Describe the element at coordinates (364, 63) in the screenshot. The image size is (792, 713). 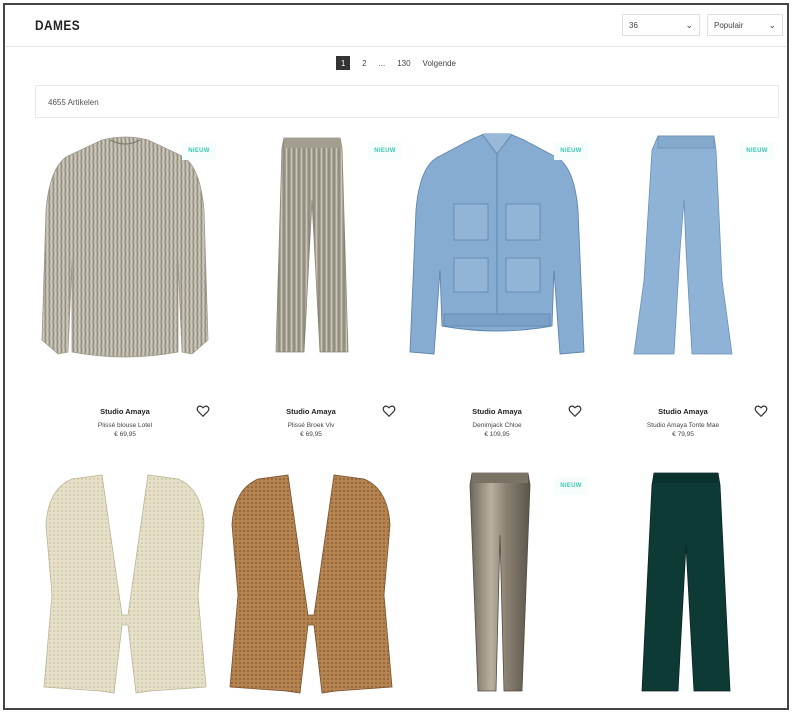
I see `page-2-link: 2` at that location.